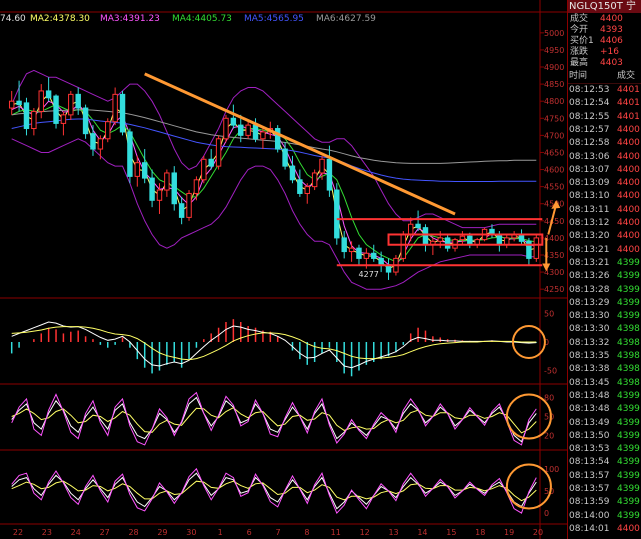 The image size is (641, 539). Describe the element at coordinates (274, 19) in the screenshot. I see `legend-item: MA5:4565.95` at that location.